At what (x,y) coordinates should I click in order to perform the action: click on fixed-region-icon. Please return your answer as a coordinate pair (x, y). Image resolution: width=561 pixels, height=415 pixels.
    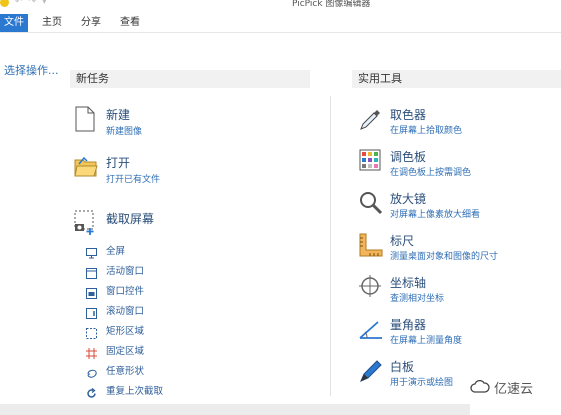
    Looking at the image, I should click on (91, 351).